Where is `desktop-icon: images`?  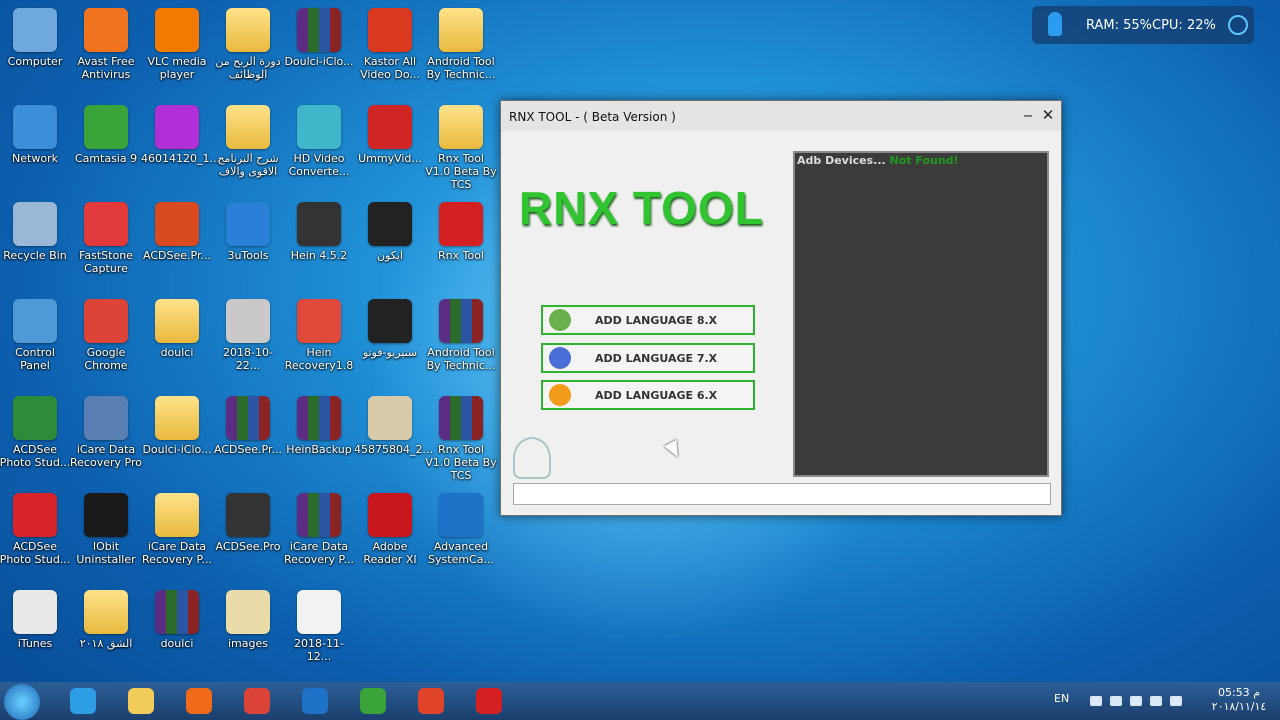
desktop-icon: images is located at coordinates (248, 630).